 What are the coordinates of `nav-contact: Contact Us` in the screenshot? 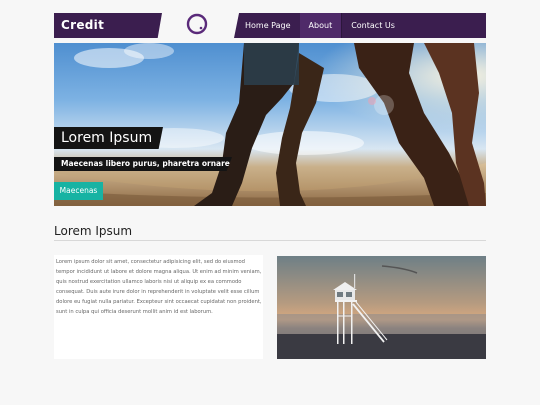 It's located at (372, 25).